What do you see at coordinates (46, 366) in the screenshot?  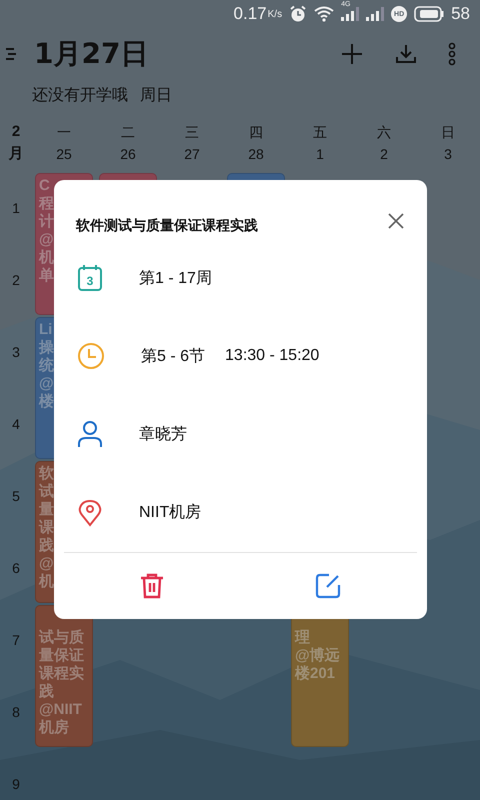 I see `course-text: 统` at bounding box center [46, 366].